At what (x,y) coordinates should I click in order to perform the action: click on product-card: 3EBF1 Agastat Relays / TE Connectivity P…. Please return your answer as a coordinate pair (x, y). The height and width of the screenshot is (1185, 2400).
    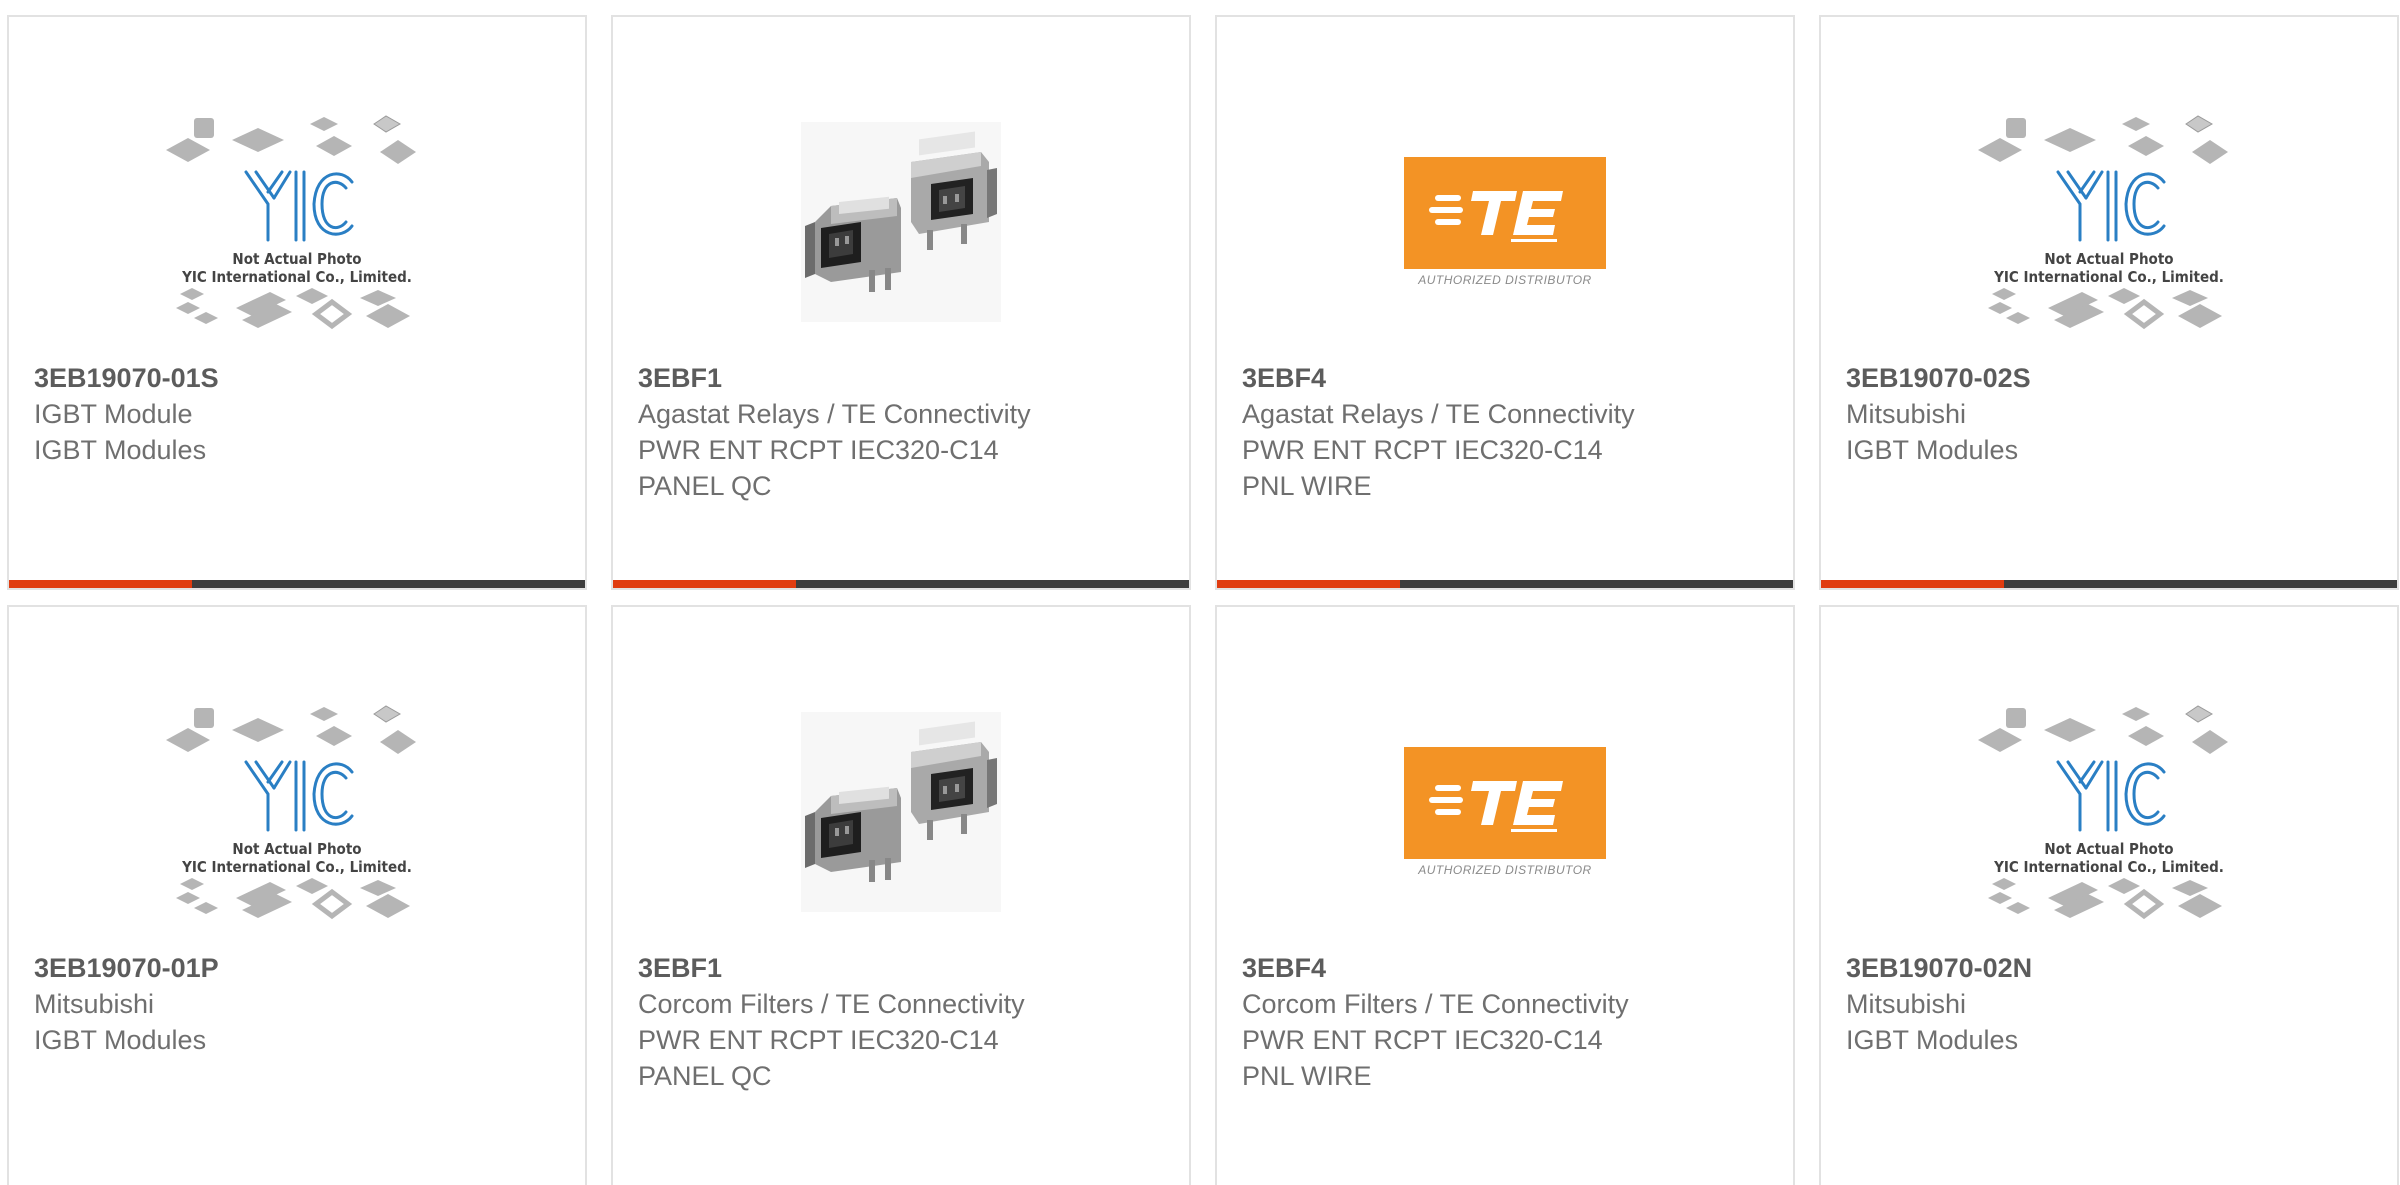
    Looking at the image, I should click on (901, 302).